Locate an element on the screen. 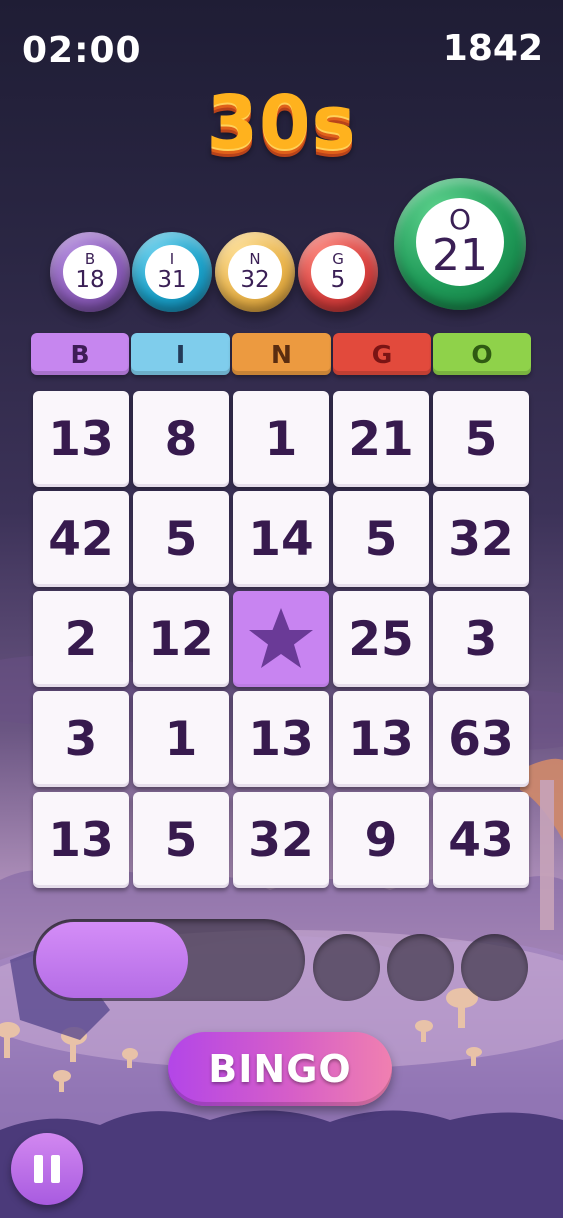  board-cell: 2 is located at coordinates (81, 639).